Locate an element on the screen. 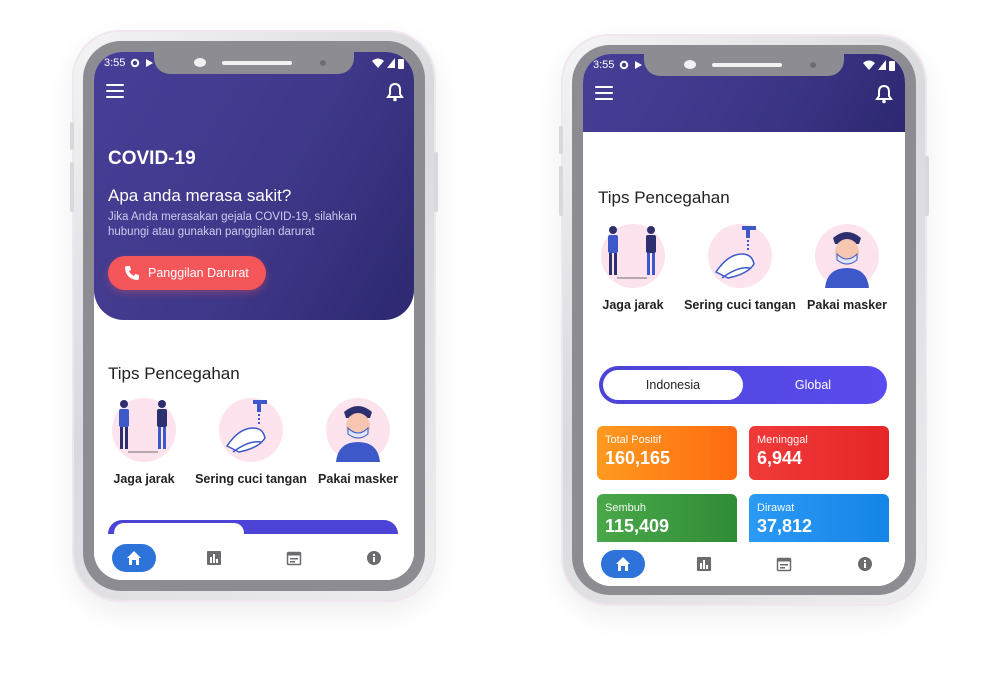 This screenshot has width=1000, height=700. stat-value: 115,409 is located at coordinates (637, 526).